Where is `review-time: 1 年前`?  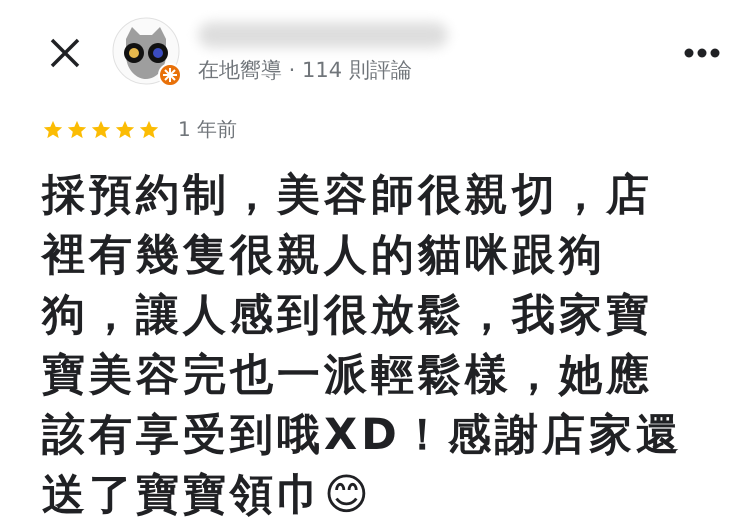 review-time: 1 年前 is located at coordinates (208, 129).